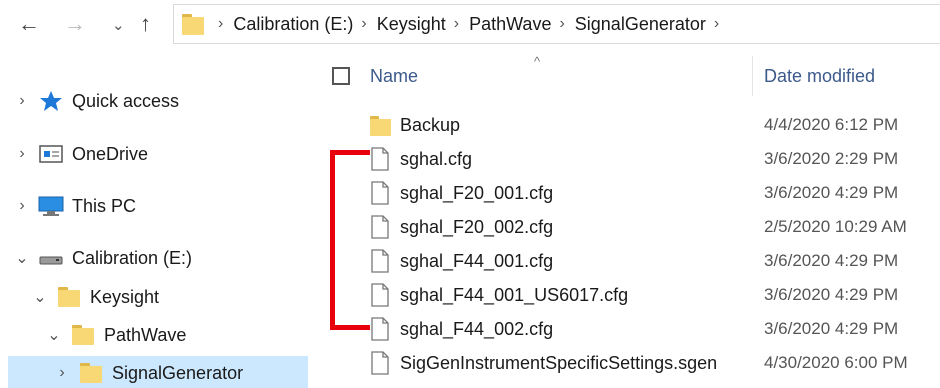 The height and width of the screenshot is (388, 940). What do you see at coordinates (51, 101) in the screenshot?
I see `star-icon` at bounding box center [51, 101].